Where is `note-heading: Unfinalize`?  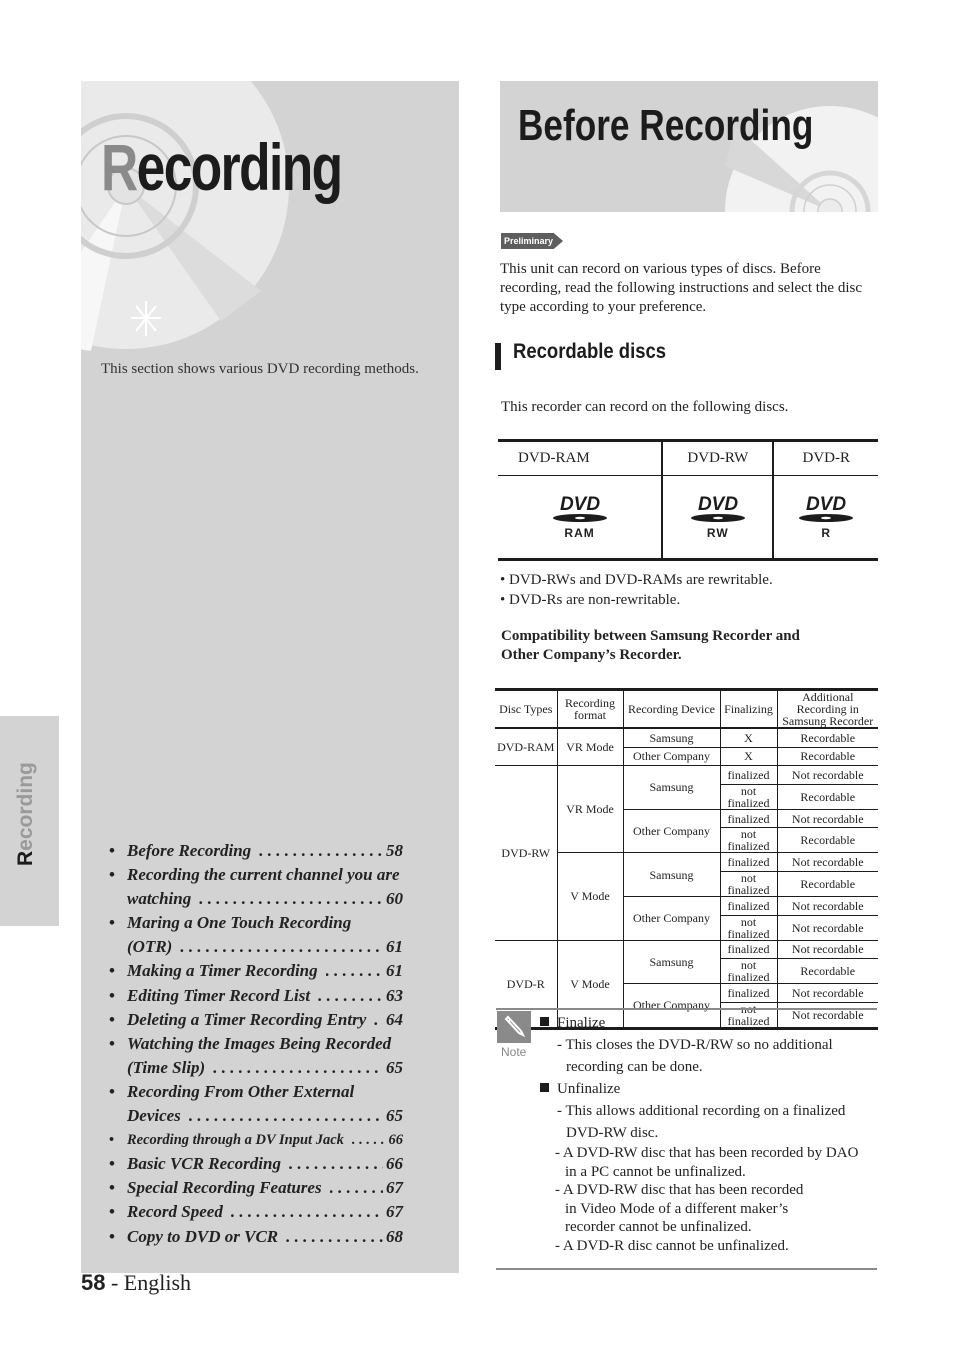
note-heading: Unfinalize is located at coordinates (710, 1089).